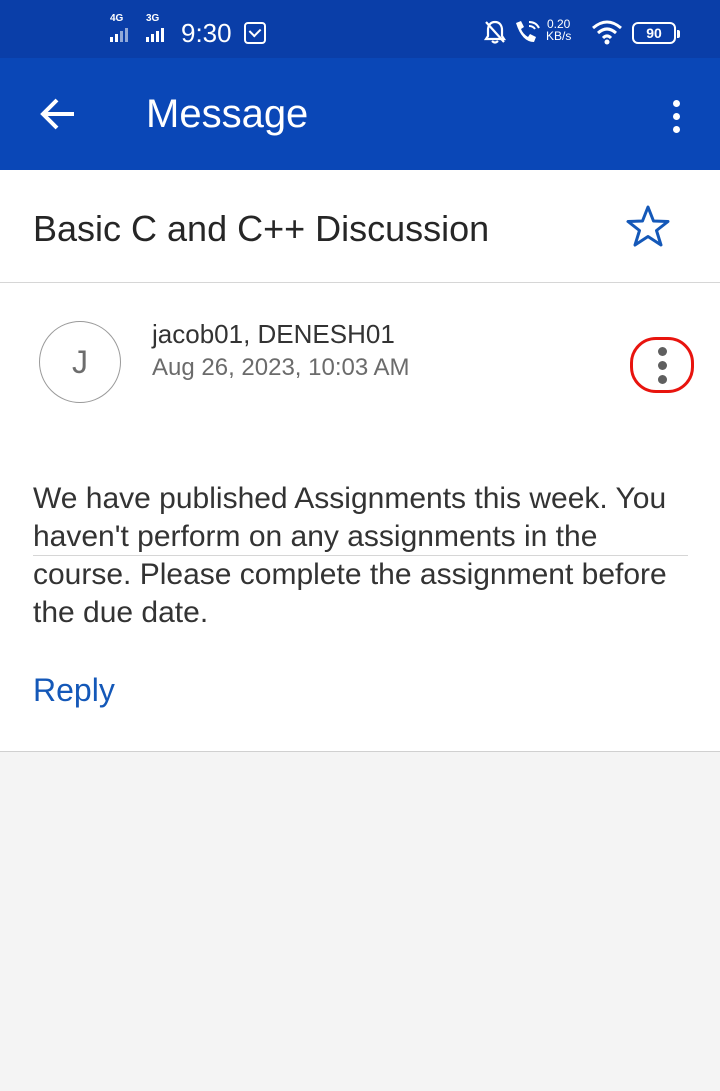 This screenshot has height=1091, width=720. Describe the element at coordinates (360, 29) in the screenshot. I see `status-bar: 4G 3G 9:30 0.20 KB/s 90` at that location.